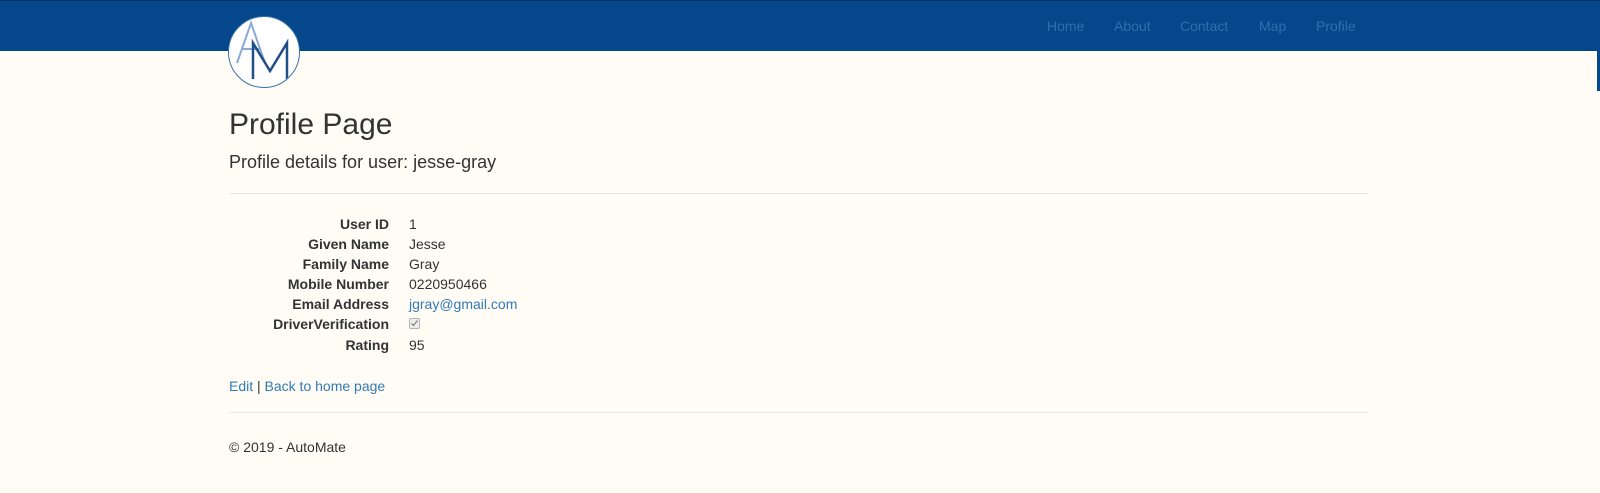 Image resolution: width=1600 pixels, height=493 pixels. Describe the element at coordinates (529, 264) in the screenshot. I see `profile-row-family-name: Family Name Gray` at that location.